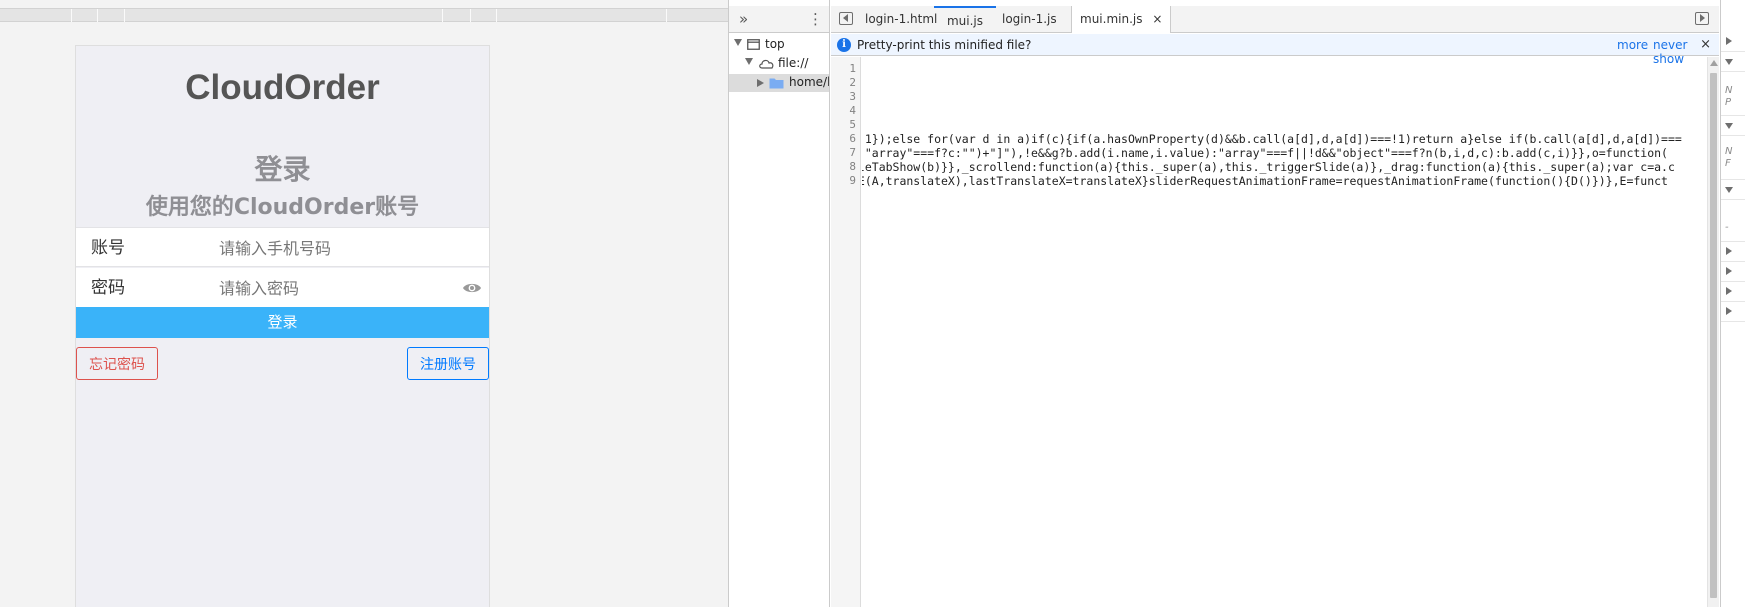 This screenshot has width=1745, height=607. Describe the element at coordinates (852, 152) in the screenshot. I see `line-number: 7` at that location.